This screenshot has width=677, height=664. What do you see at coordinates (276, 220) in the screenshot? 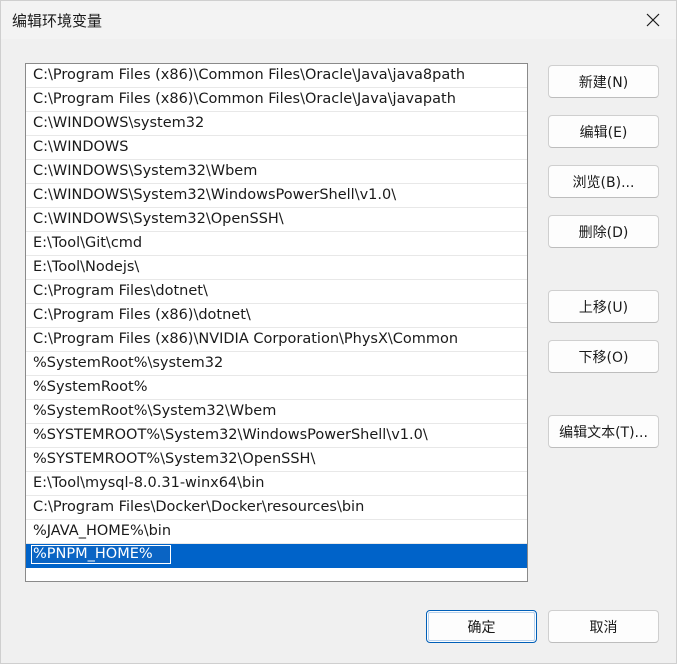
I see `path-list-item: C:\WINDOWS\System32\OpenSSH\` at bounding box center [276, 220].